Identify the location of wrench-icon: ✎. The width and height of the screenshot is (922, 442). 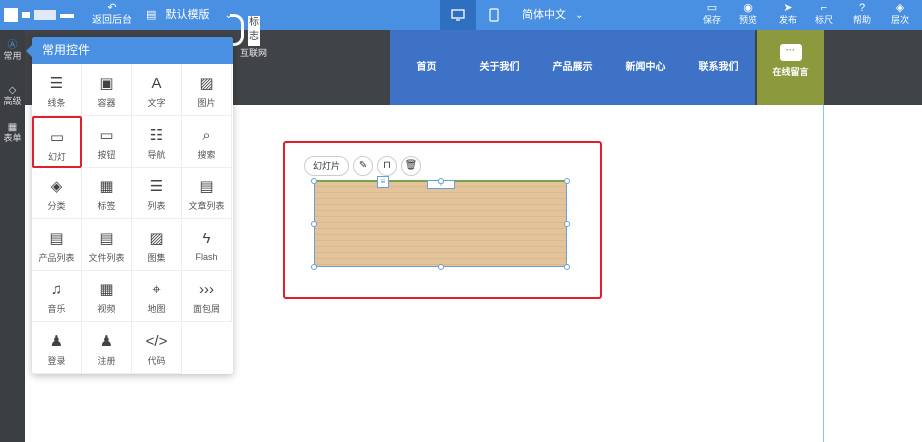
(363, 166).